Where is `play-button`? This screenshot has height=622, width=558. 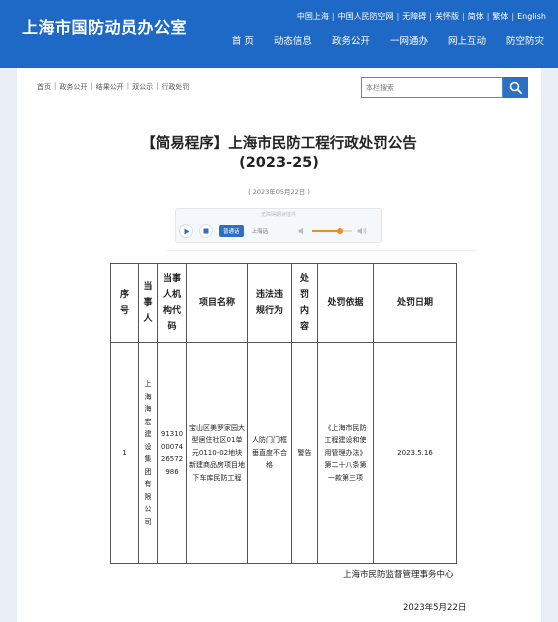
play-button is located at coordinates (186, 231).